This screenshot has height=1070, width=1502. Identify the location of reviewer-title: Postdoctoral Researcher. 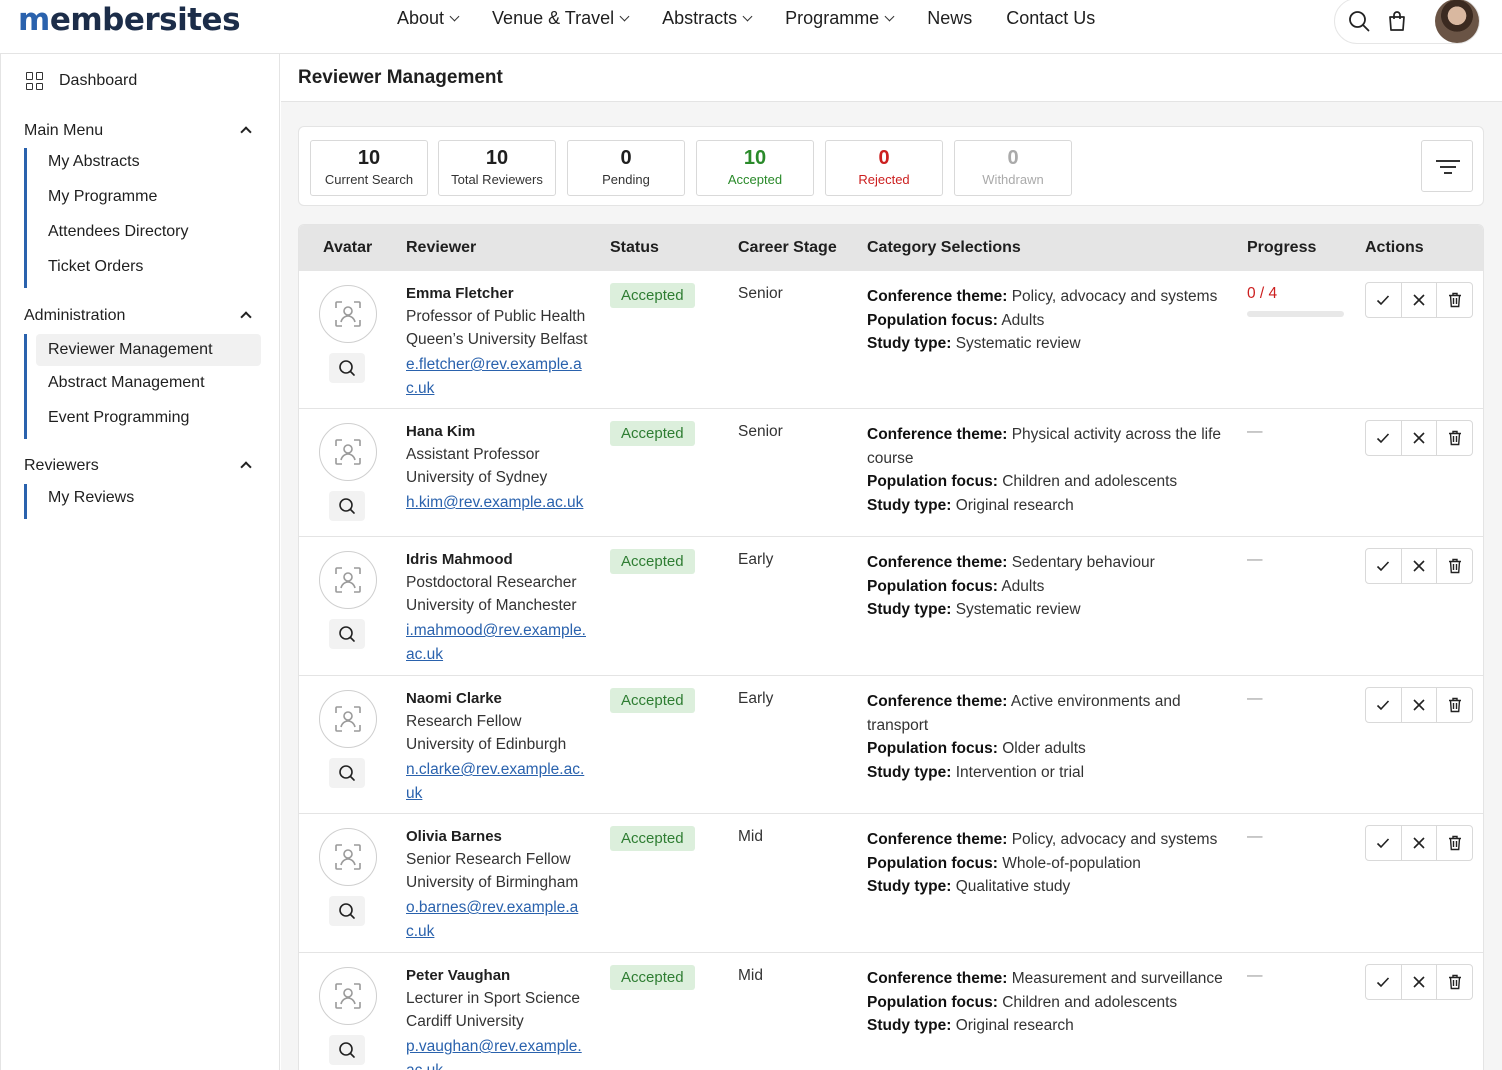
(491, 582).